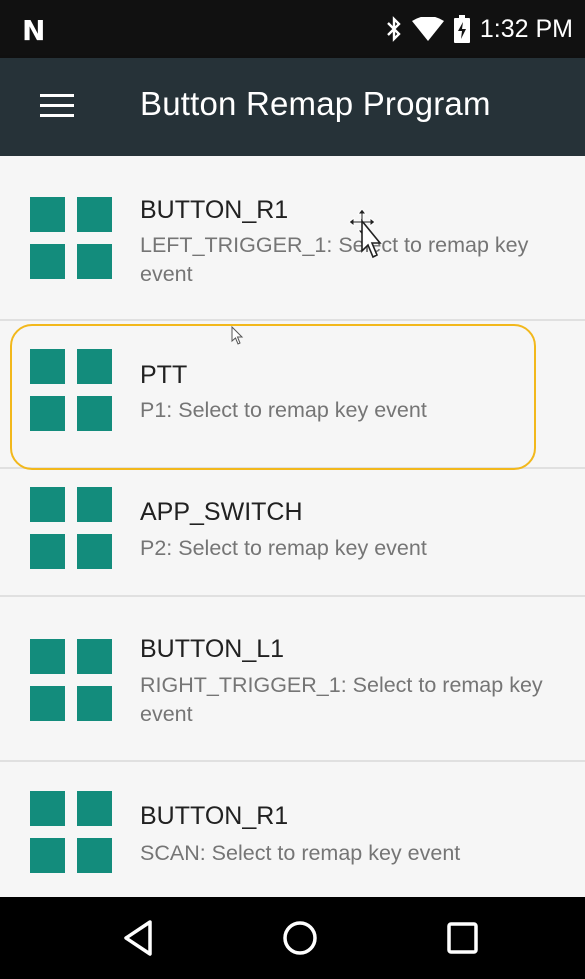  I want to click on item-title: PTT, so click(164, 375).